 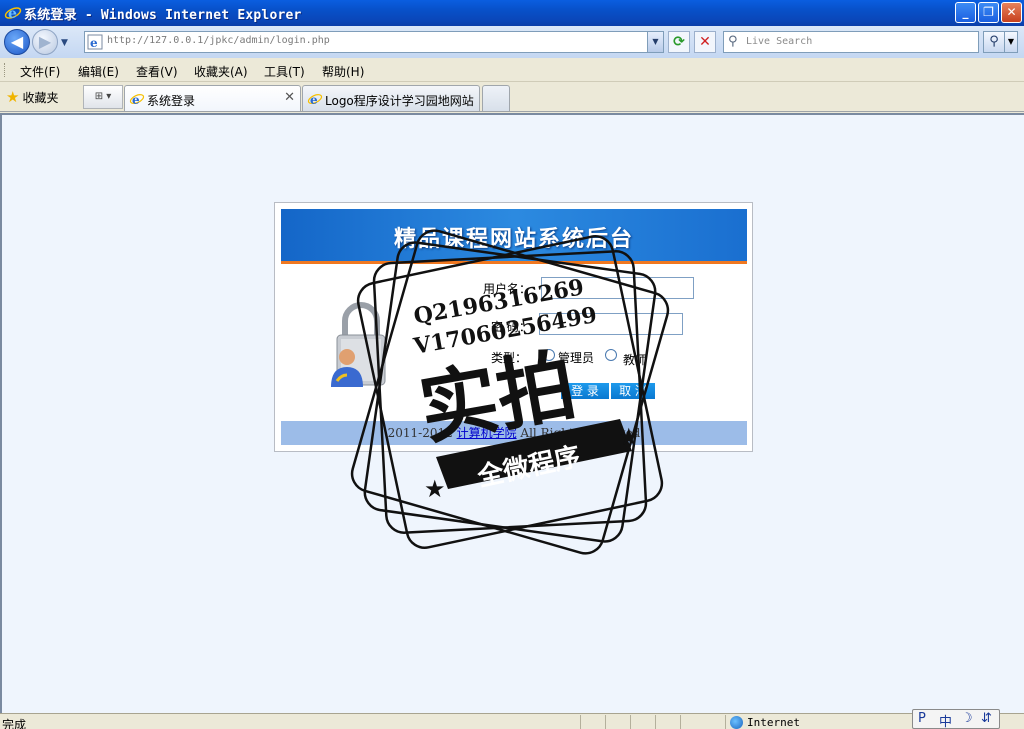 I want to click on search-options-dropdown: ▼, so click(x=1011, y=42).